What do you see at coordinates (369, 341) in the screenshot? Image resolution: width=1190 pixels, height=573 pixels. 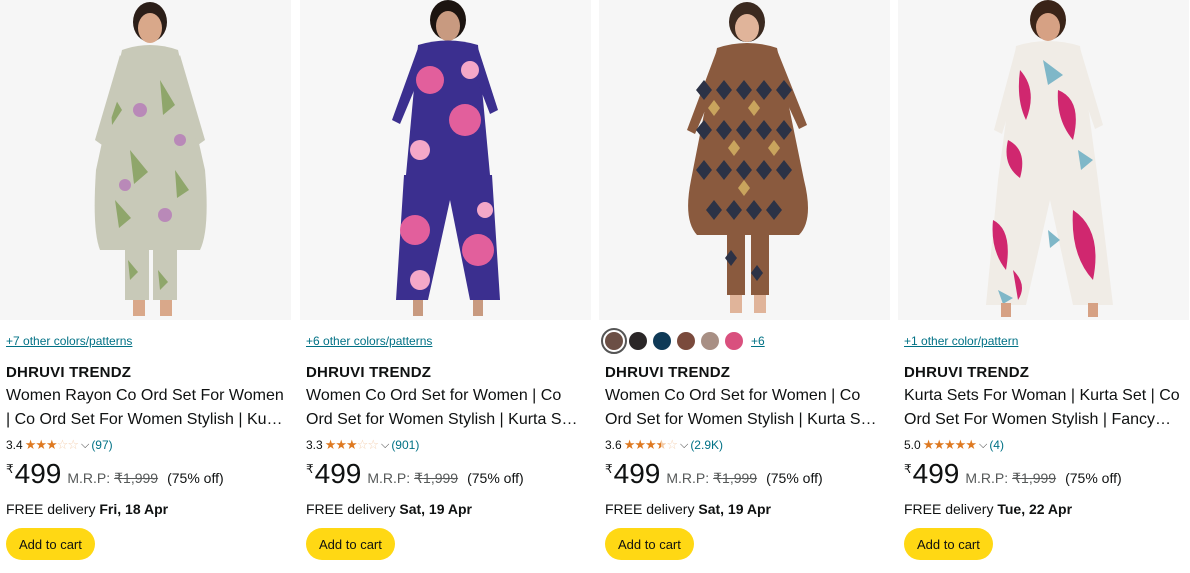 I see `other-colors-link: +6 other colors/patterns` at bounding box center [369, 341].